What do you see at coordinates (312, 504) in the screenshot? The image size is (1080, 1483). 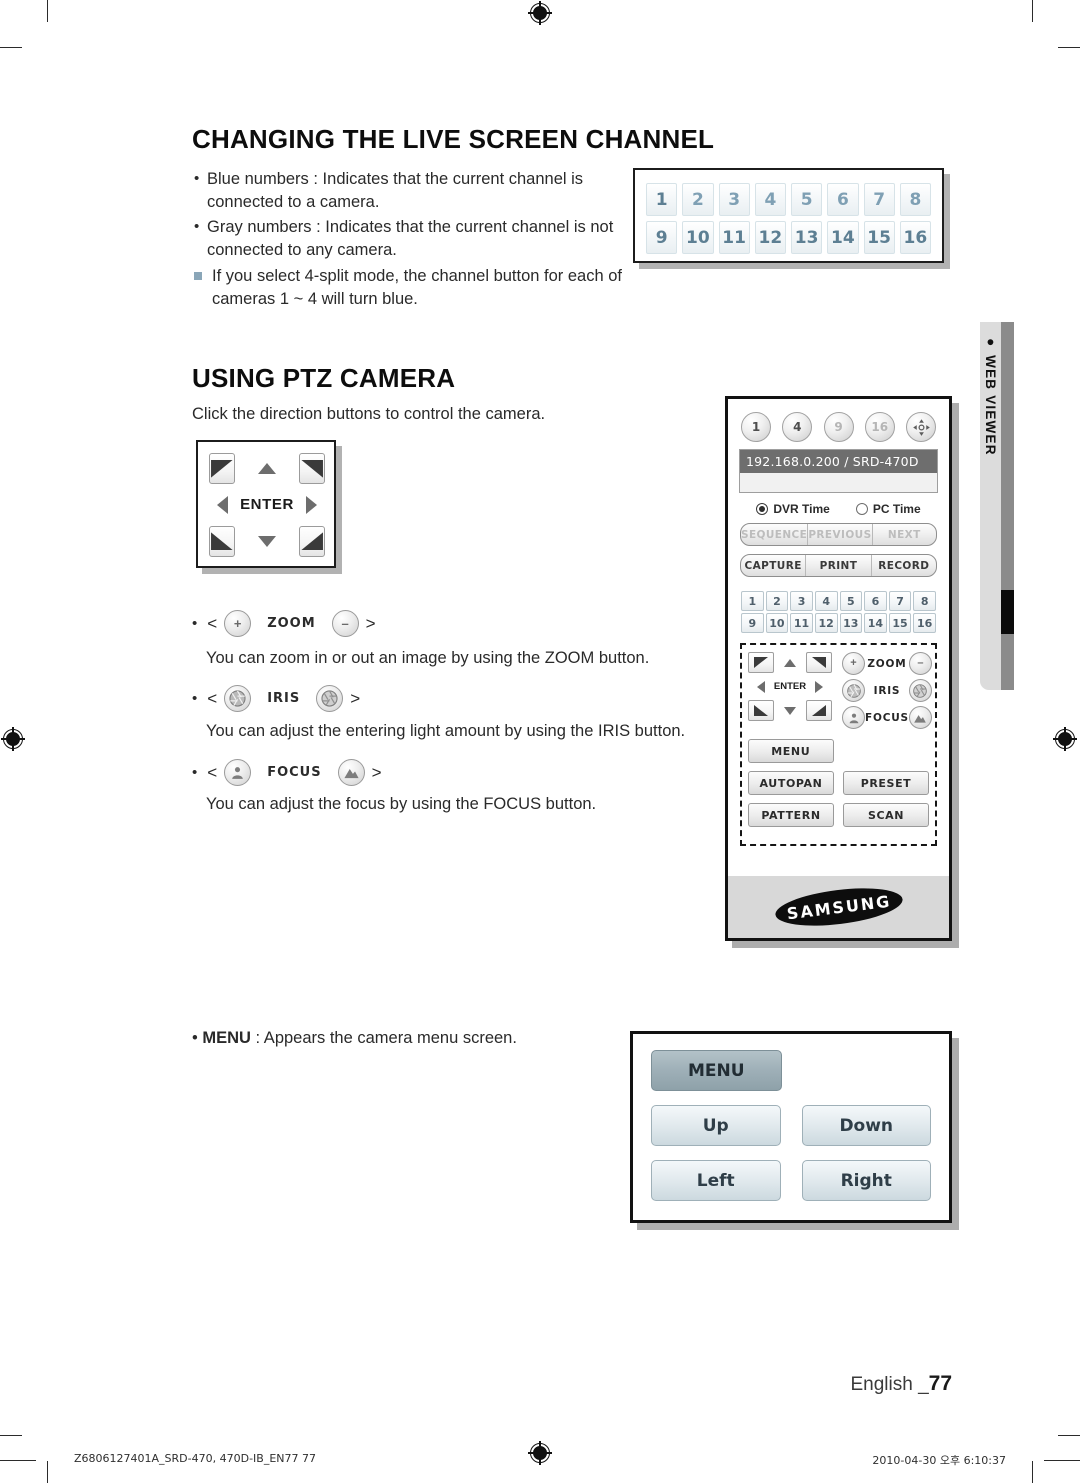 I see `direction-button-right` at bounding box center [312, 504].